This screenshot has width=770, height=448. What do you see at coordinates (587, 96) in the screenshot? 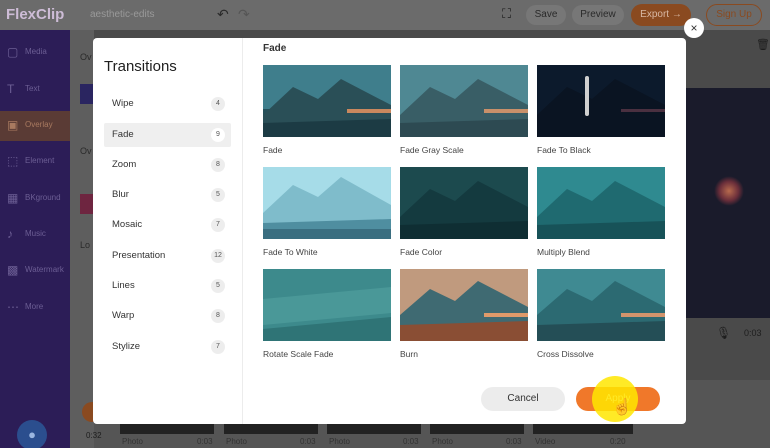
I see `scrollbar` at bounding box center [587, 96].